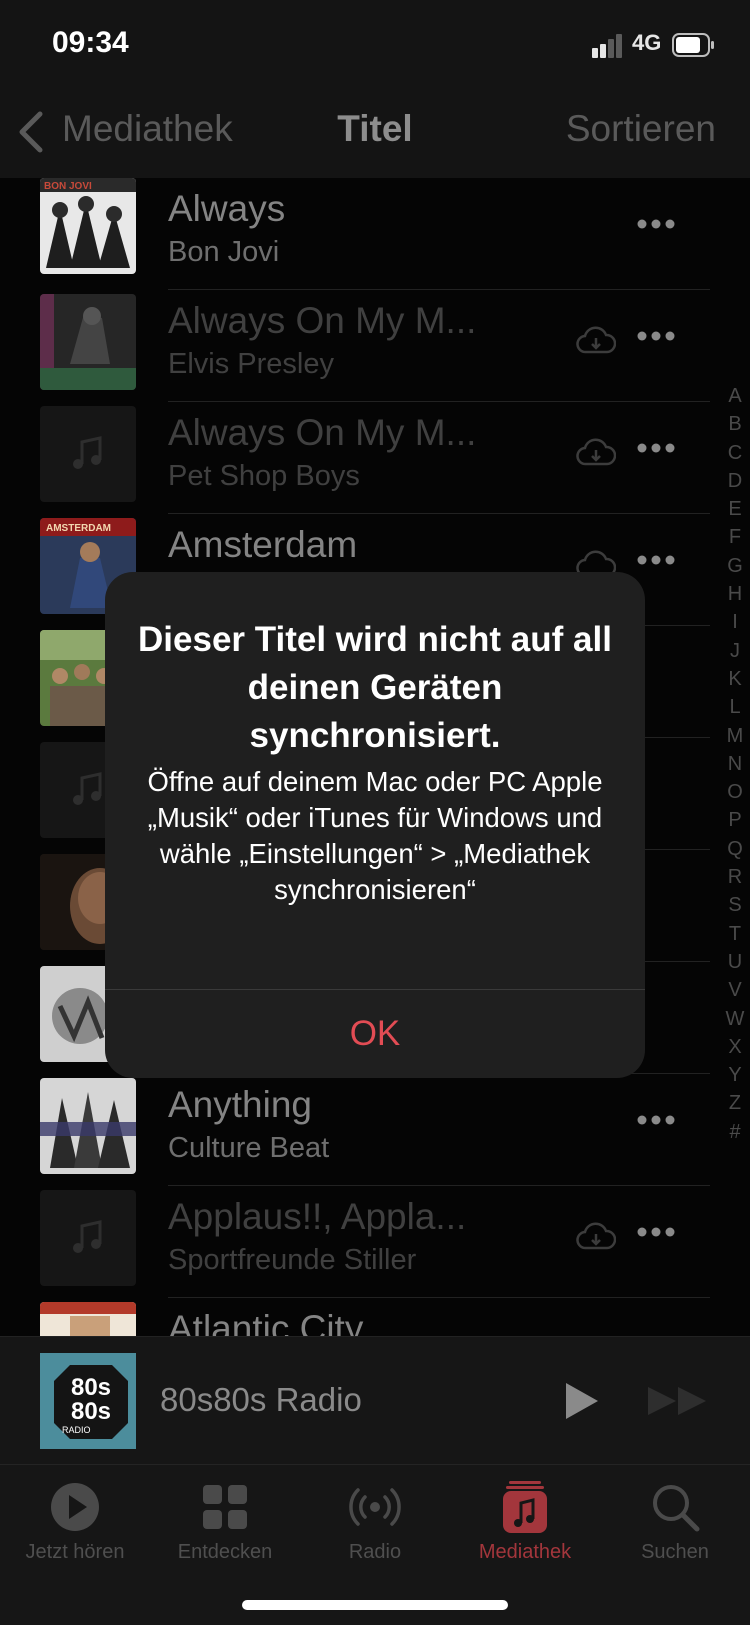 The width and height of the screenshot is (750, 1625). I want to click on index-letter: N, so click(735, 764).